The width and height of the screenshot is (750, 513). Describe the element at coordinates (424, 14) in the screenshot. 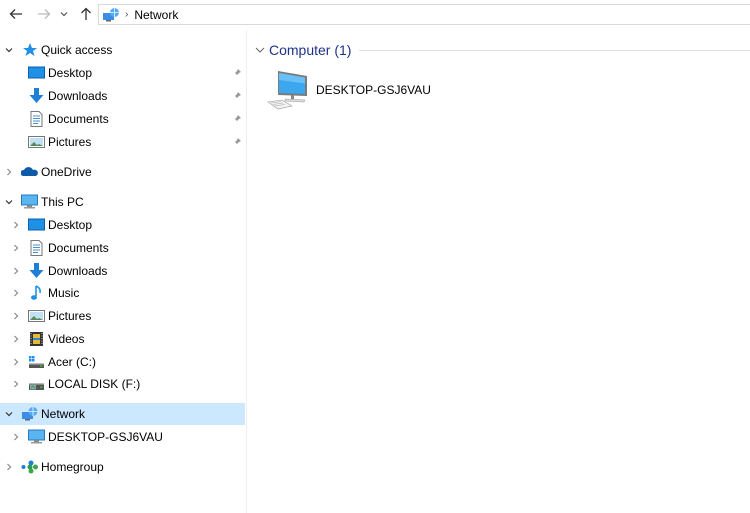

I see `address-bar: › Network` at that location.